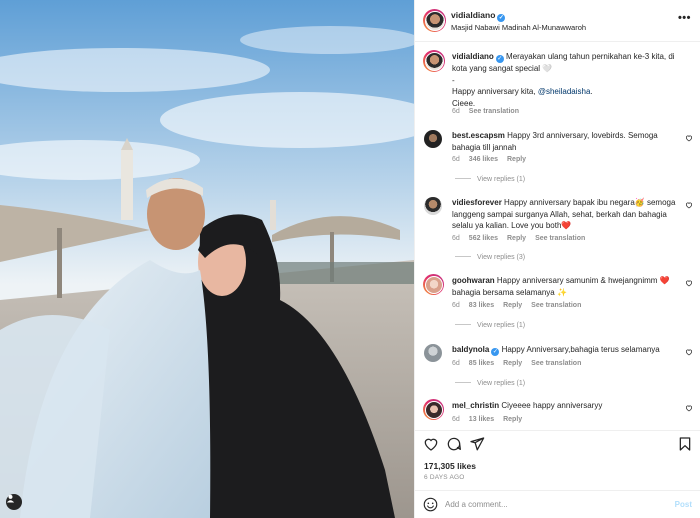  What do you see at coordinates (454, 444) in the screenshot?
I see `comment-icon` at bounding box center [454, 444].